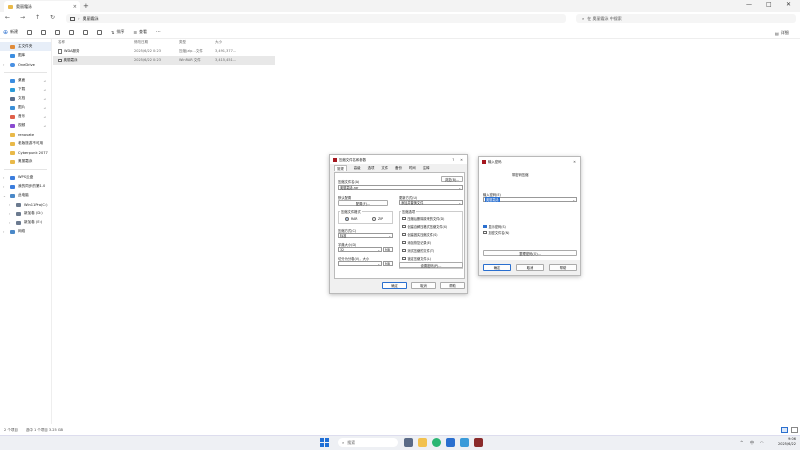  What do you see at coordinates (408, 442) in the screenshot?
I see `task-view-icon` at bounding box center [408, 442].